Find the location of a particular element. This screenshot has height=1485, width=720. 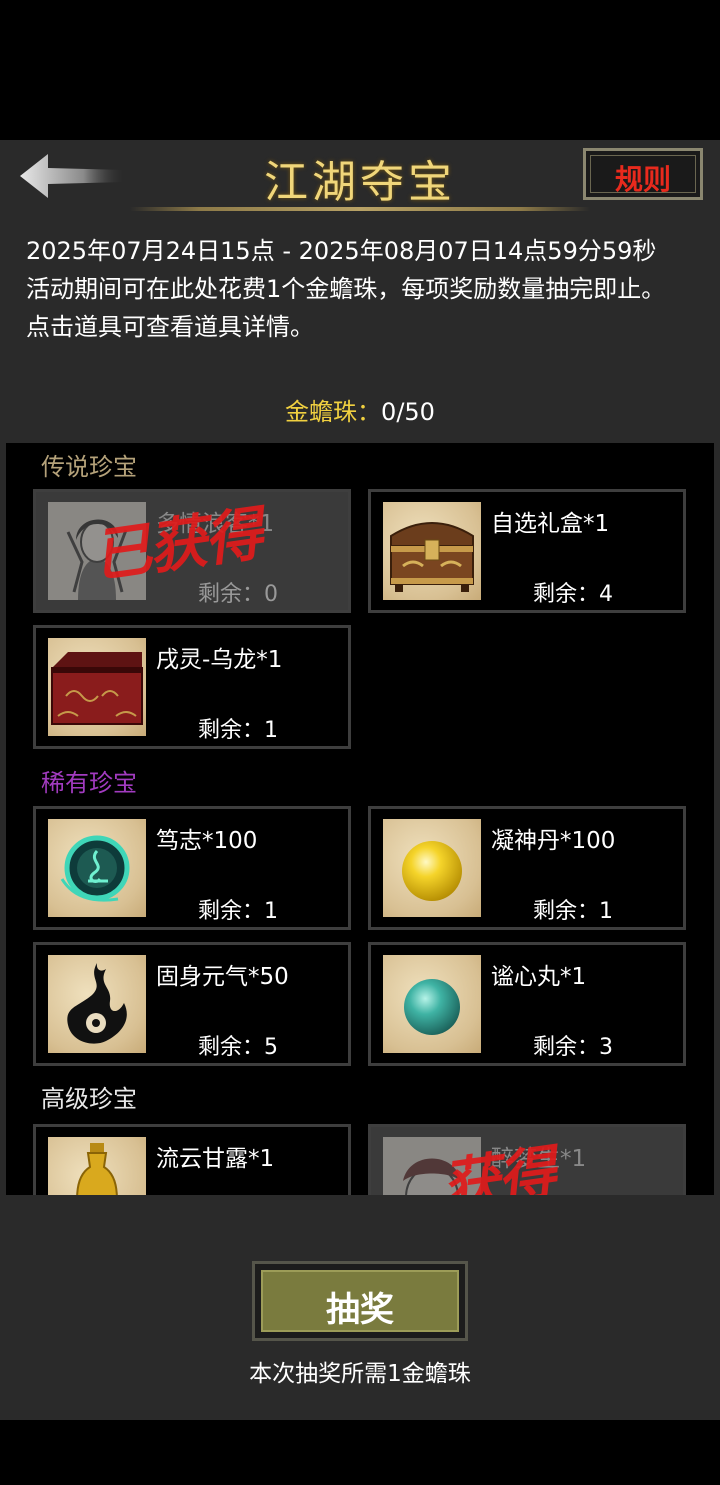

prize-card: 醉梦生*1 获得 is located at coordinates (527, 1159).